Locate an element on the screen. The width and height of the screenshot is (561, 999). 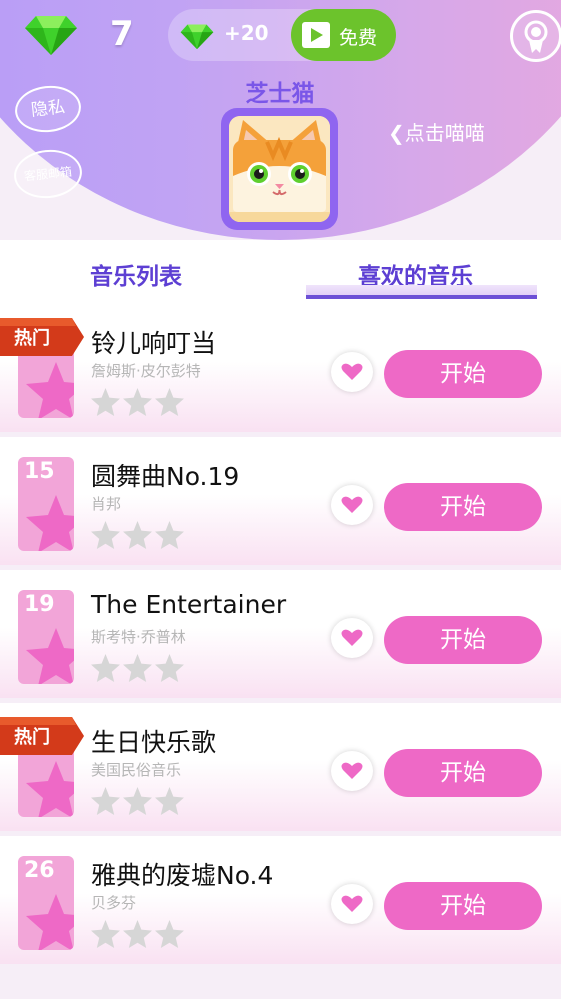
song-artist: 斯考特·乔普林 is located at coordinates (138, 637).